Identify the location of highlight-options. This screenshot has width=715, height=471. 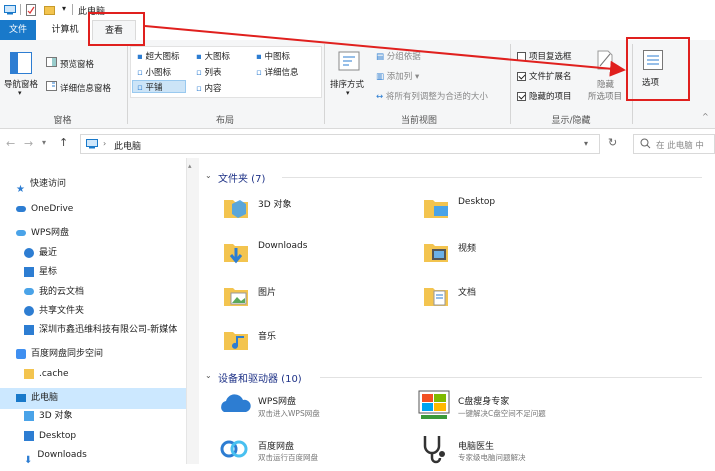
(658, 69).